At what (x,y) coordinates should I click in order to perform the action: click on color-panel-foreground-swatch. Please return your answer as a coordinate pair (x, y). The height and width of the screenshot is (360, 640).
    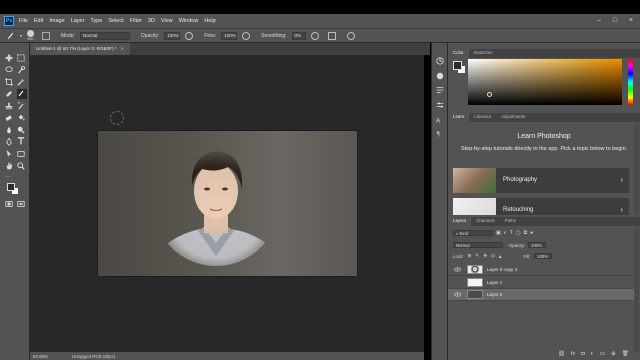
    Looking at the image, I should click on (457, 65).